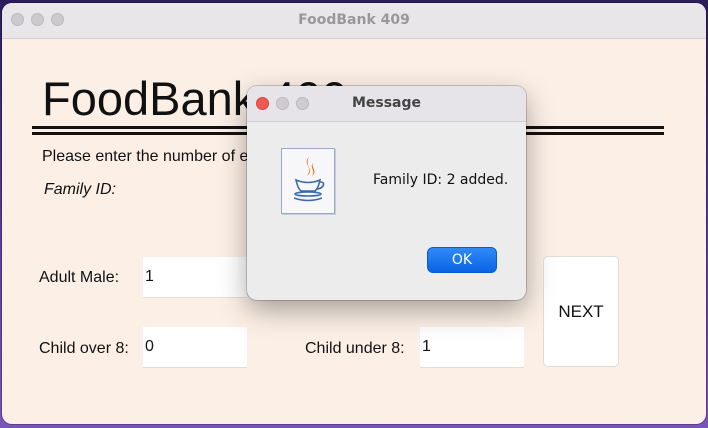 This screenshot has width=708, height=428. What do you see at coordinates (581, 311) in the screenshot?
I see `next-button: NEXT` at bounding box center [581, 311].